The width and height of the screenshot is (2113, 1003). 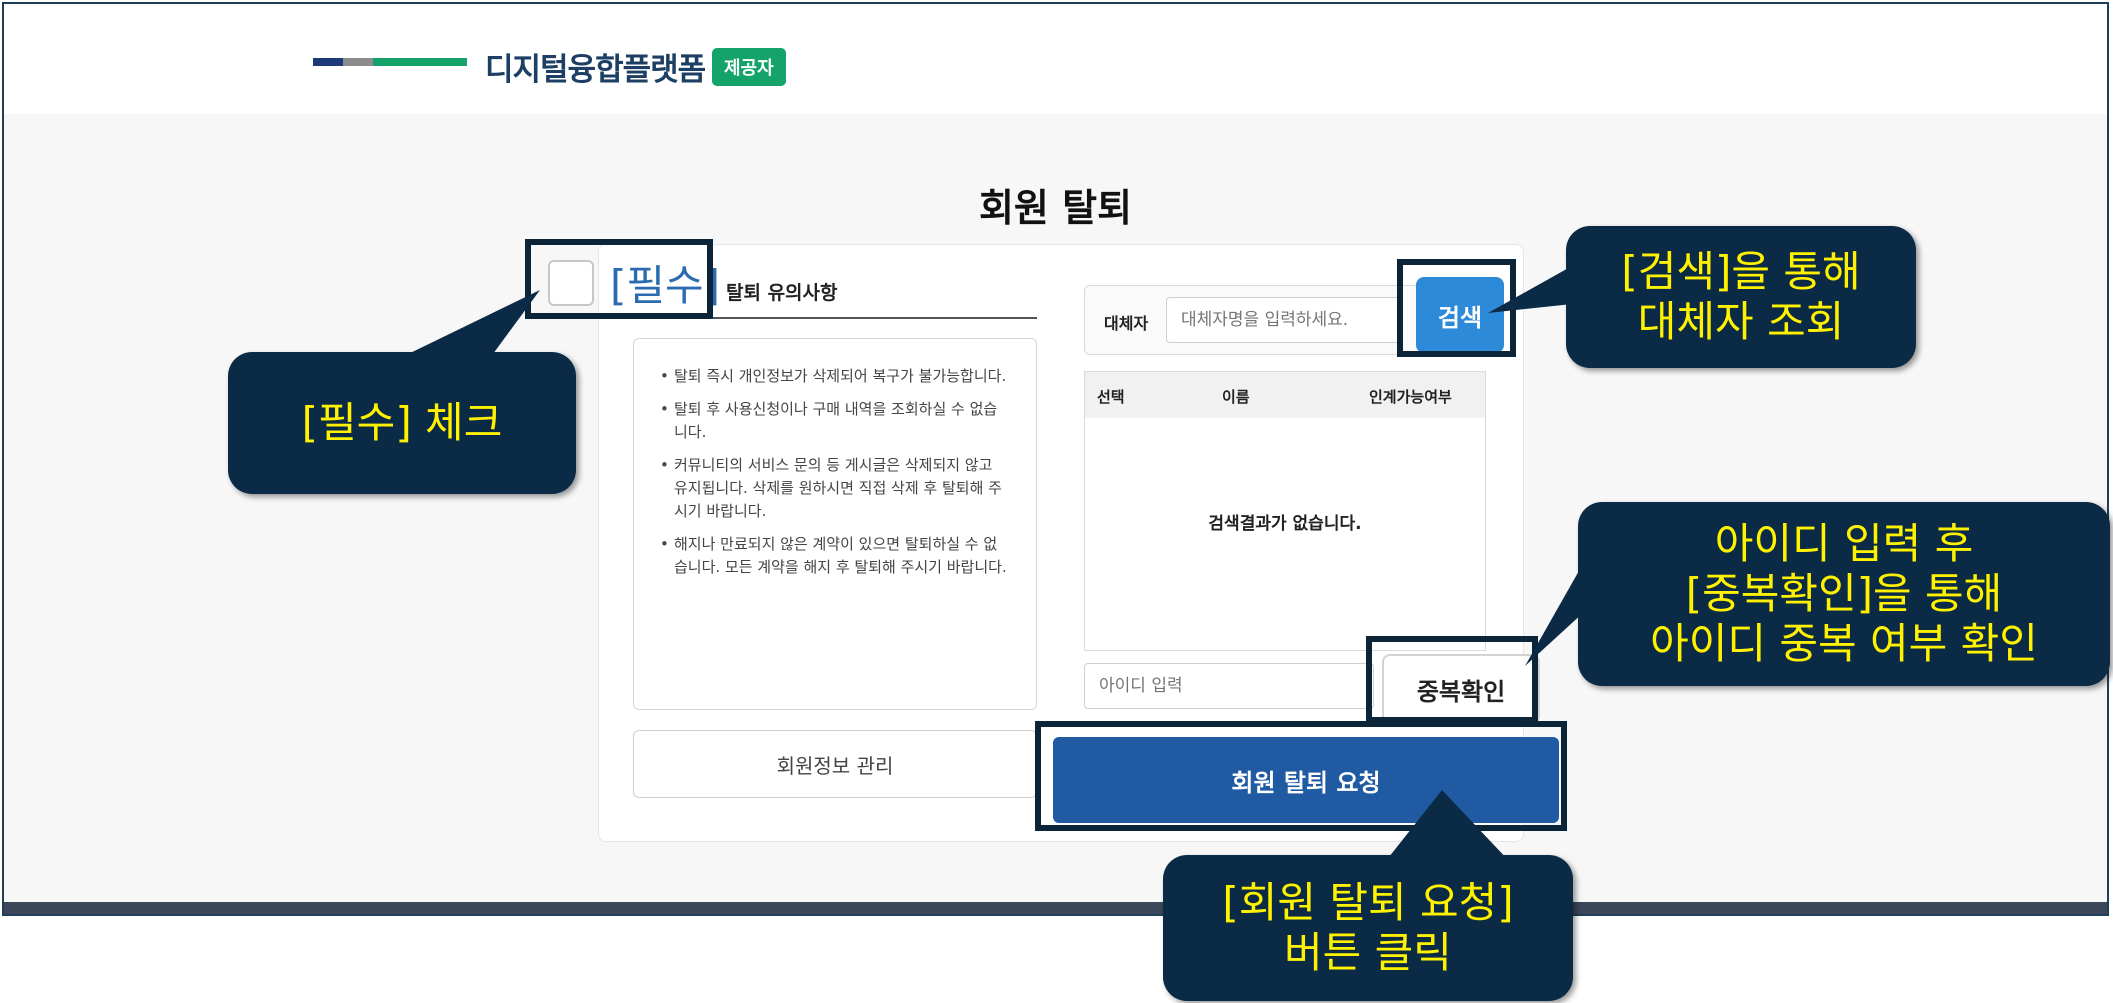 What do you see at coordinates (1741, 271) in the screenshot?
I see `callout-search-line1: [검색]을 통해` at bounding box center [1741, 271].